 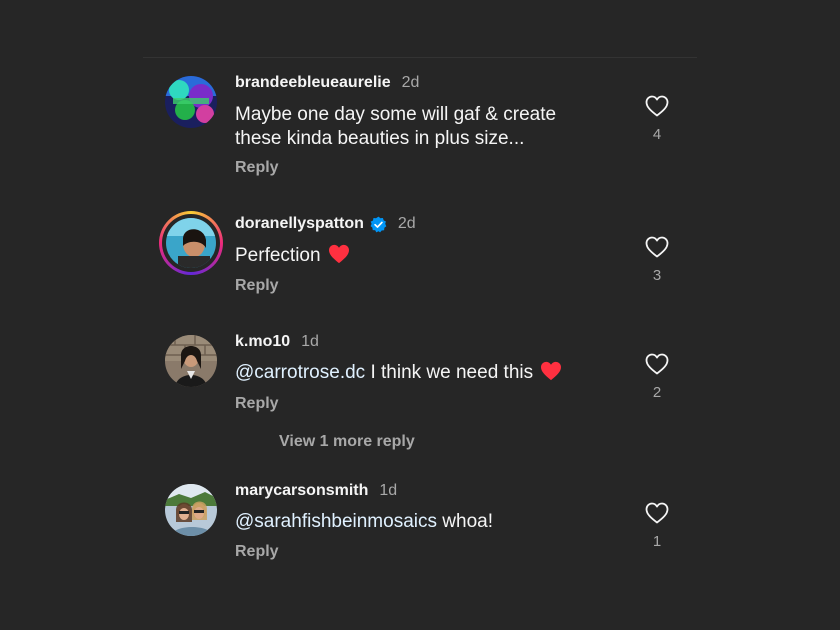 I want to click on comment-header: marycarsonsmith 1d, so click(x=316, y=491).